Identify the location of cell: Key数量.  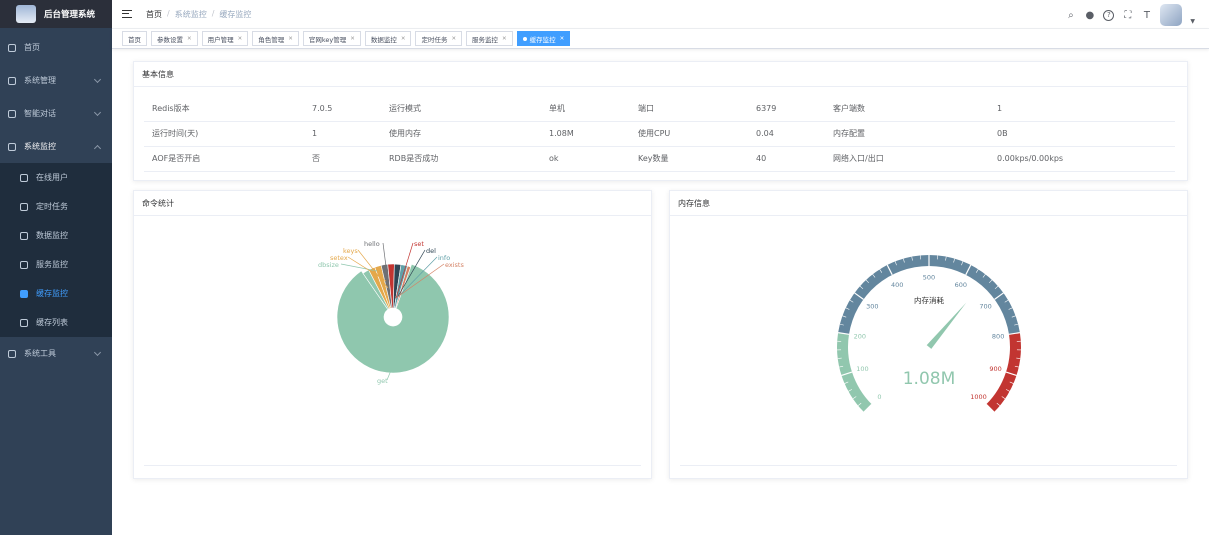
(689, 159).